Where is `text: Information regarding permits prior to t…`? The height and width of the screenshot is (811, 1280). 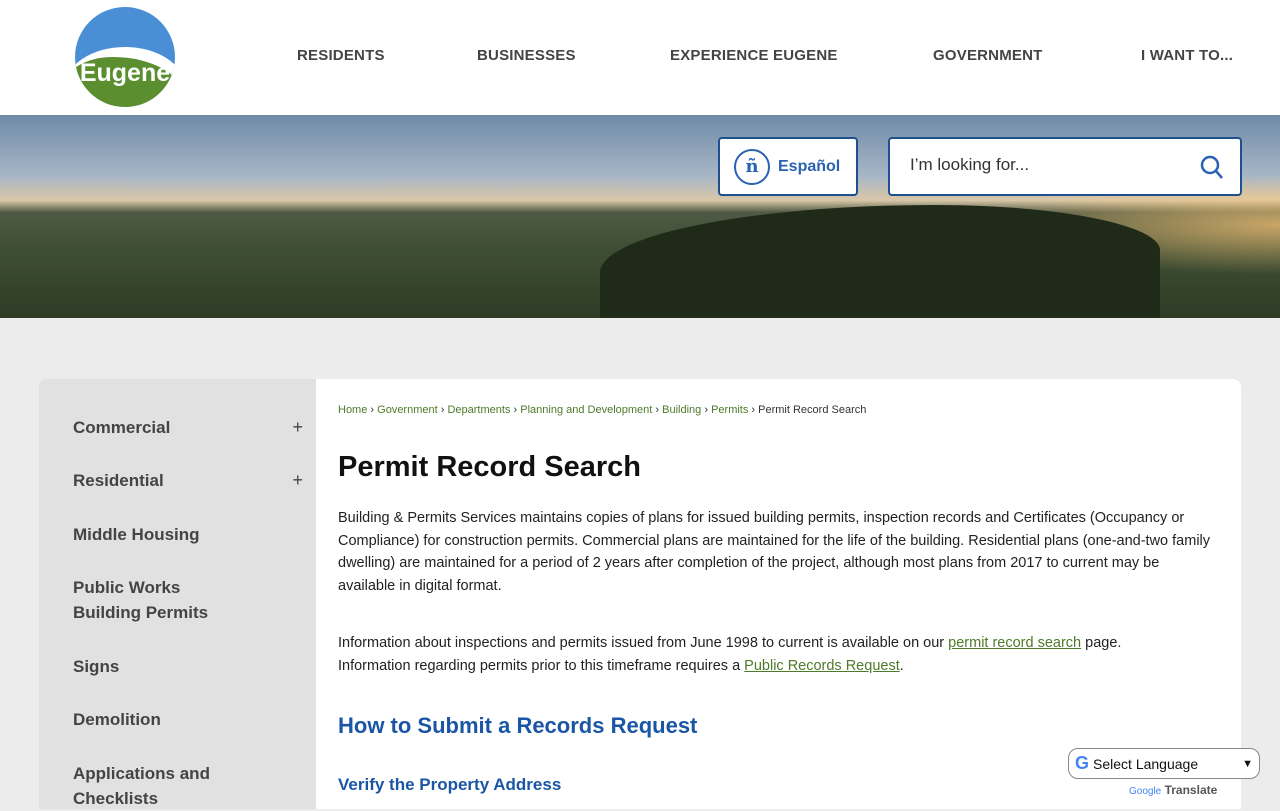
text: Information regarding permits prior to t… is located at coordinates (541, 665).